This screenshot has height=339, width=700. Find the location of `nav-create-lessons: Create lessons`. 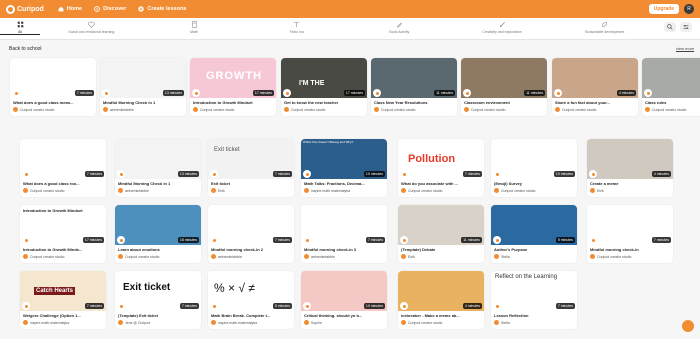

nav-create-lessons: Create lessons is located at coordinates (162, 9).